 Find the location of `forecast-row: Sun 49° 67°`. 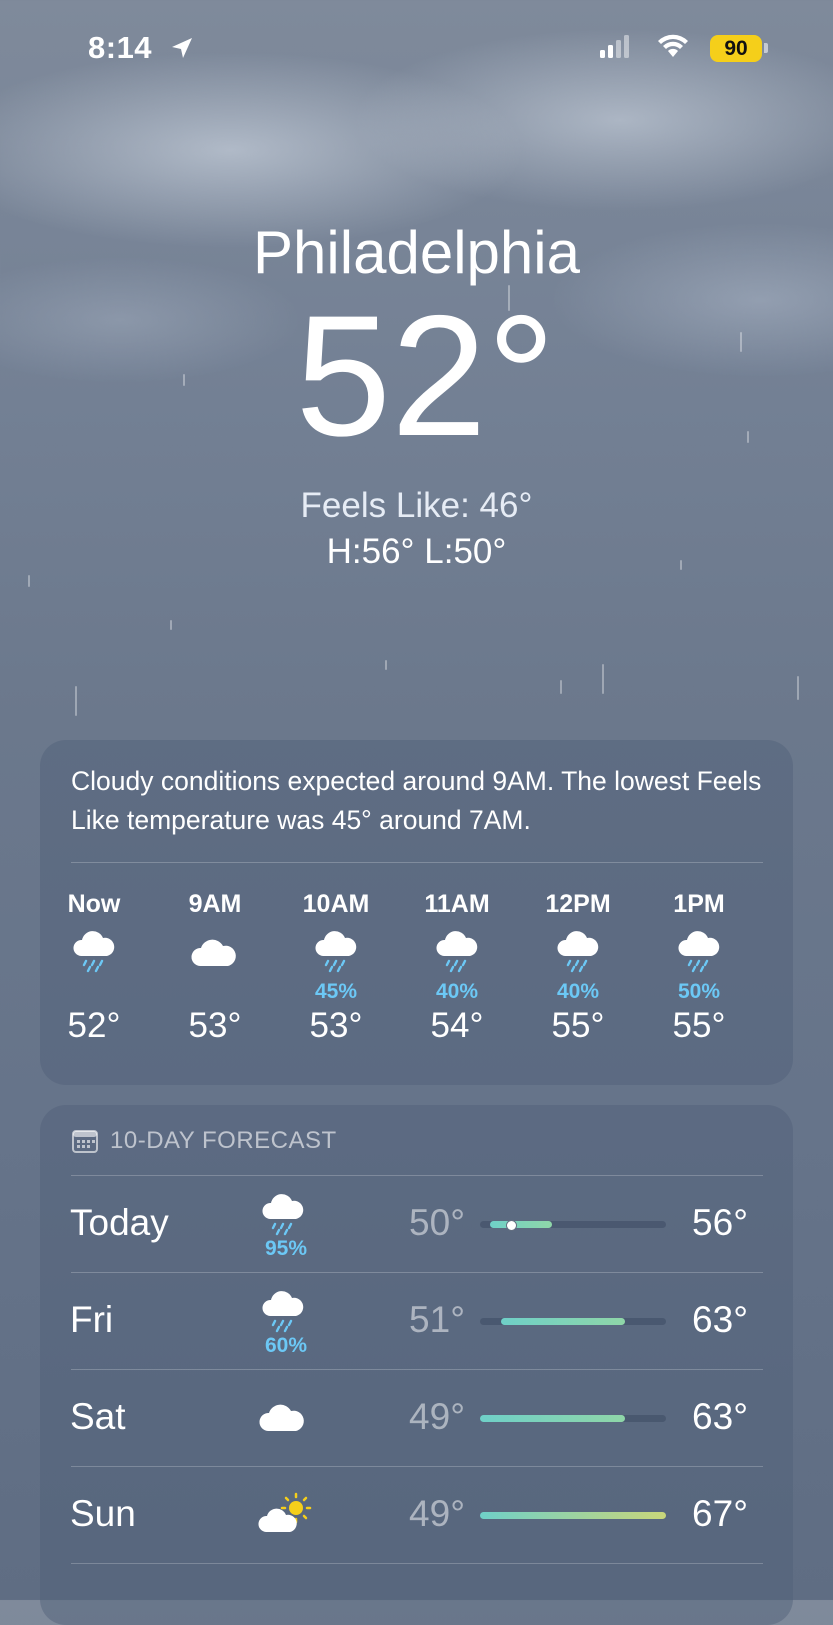

forecast-row: Sun 49° 67° is located at coordinates (416, 1515).